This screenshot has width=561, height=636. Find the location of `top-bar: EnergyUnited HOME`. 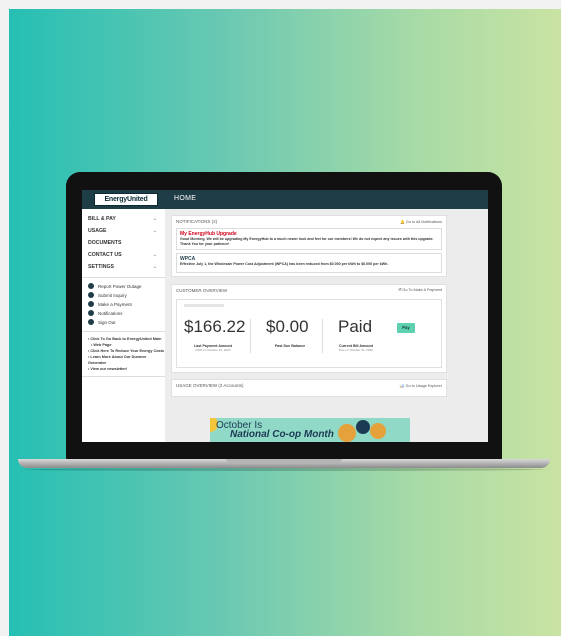

top-bar: EnergyUnited HOME is located at coordinates (285, 199).